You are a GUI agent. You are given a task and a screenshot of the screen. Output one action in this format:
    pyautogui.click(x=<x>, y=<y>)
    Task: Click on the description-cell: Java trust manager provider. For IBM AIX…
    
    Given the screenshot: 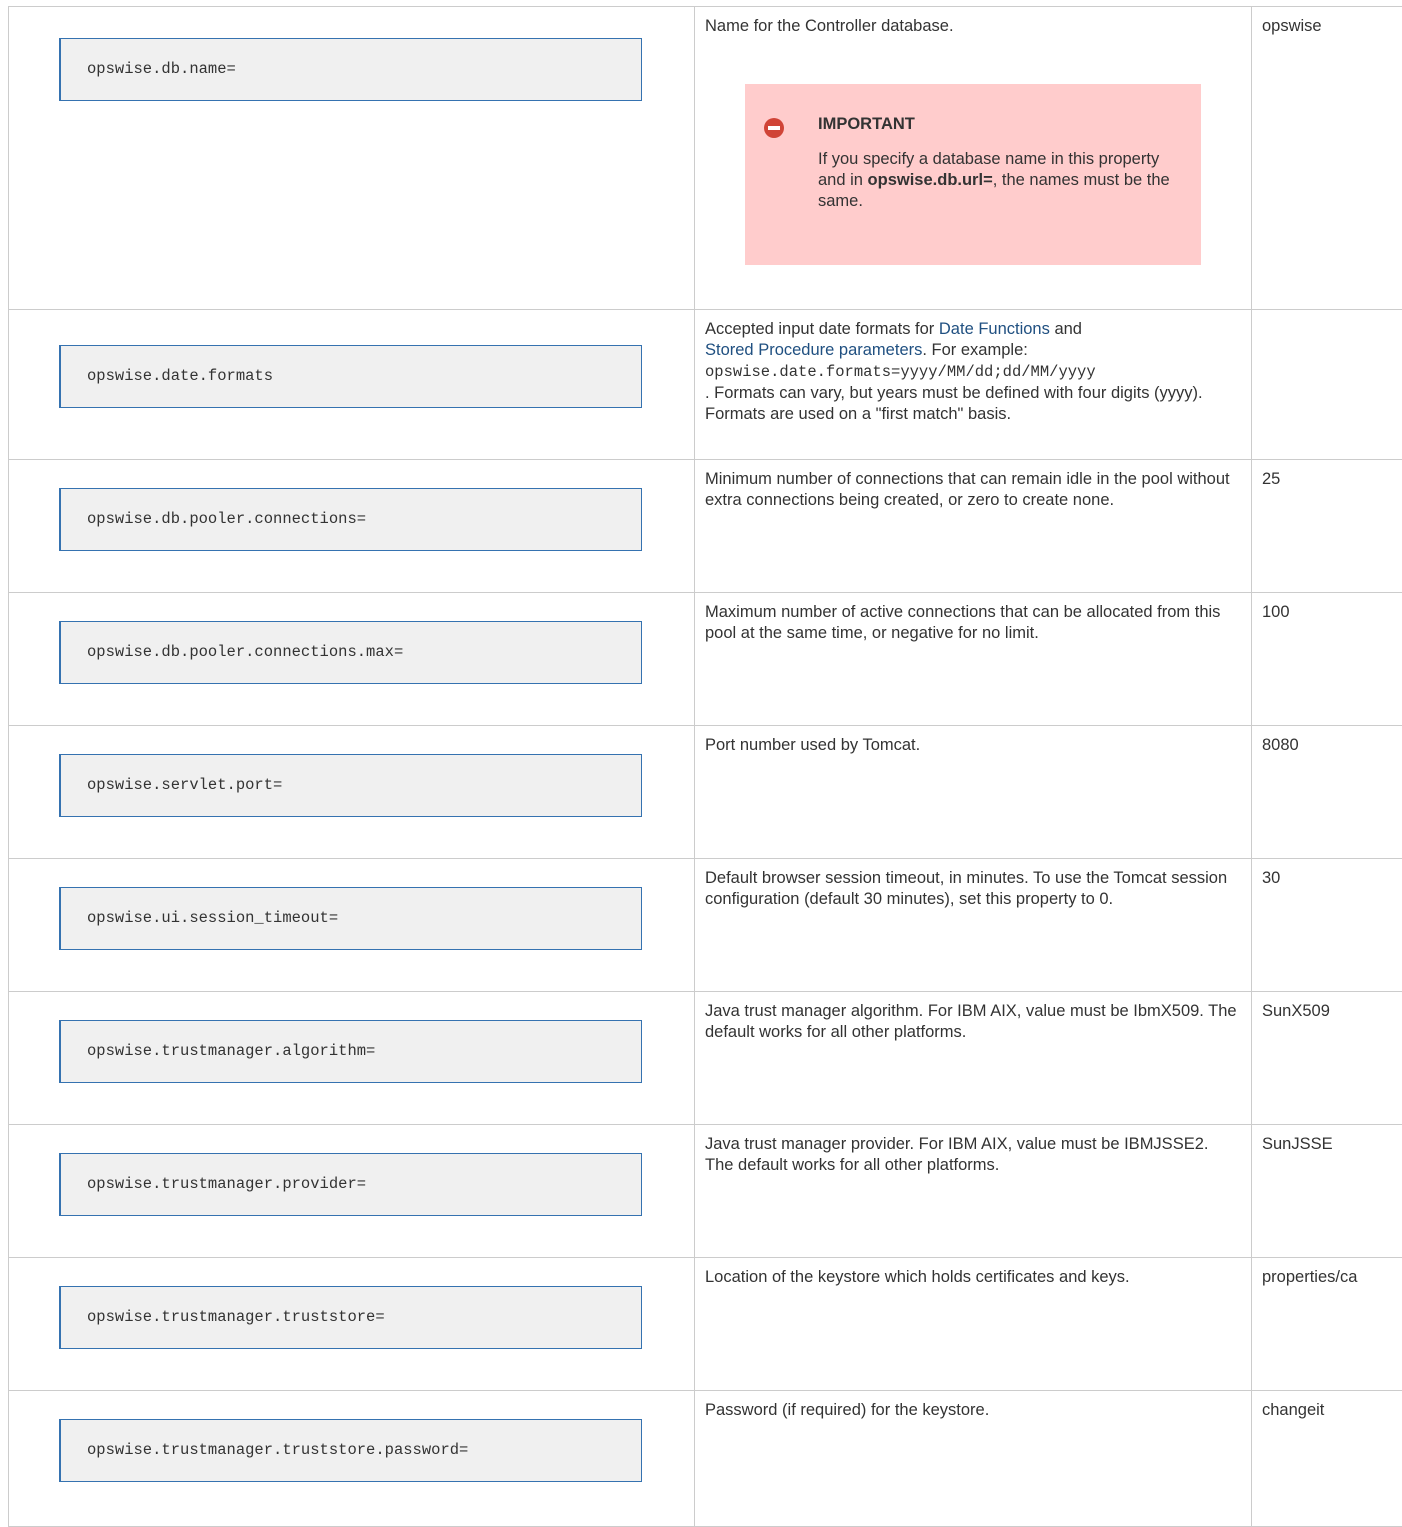 What is the action you would take?
    pyautogui.click(x=973, y=1191)
    